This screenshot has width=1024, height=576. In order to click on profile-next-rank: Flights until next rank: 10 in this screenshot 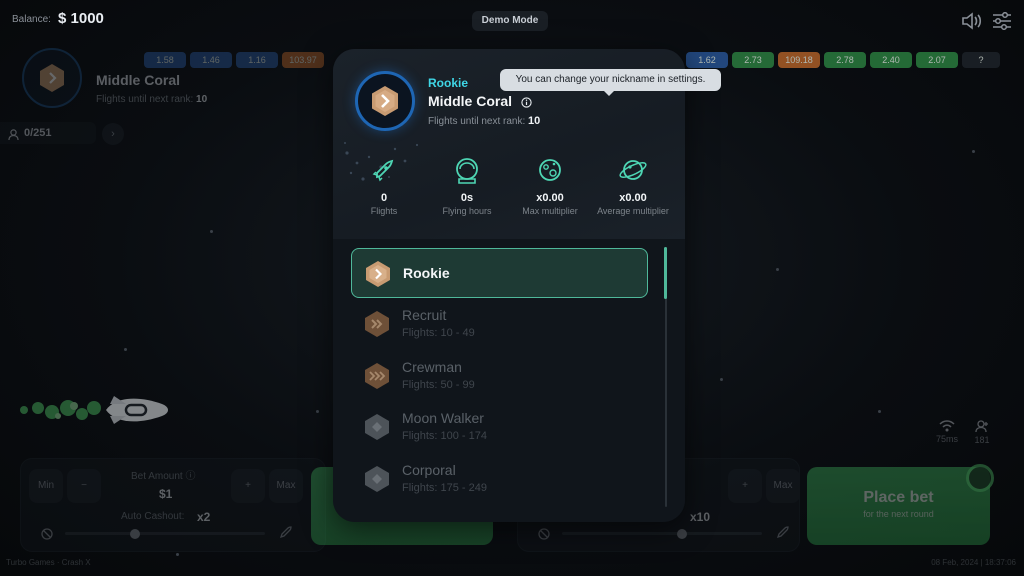, I will do `click(151, 99)`.